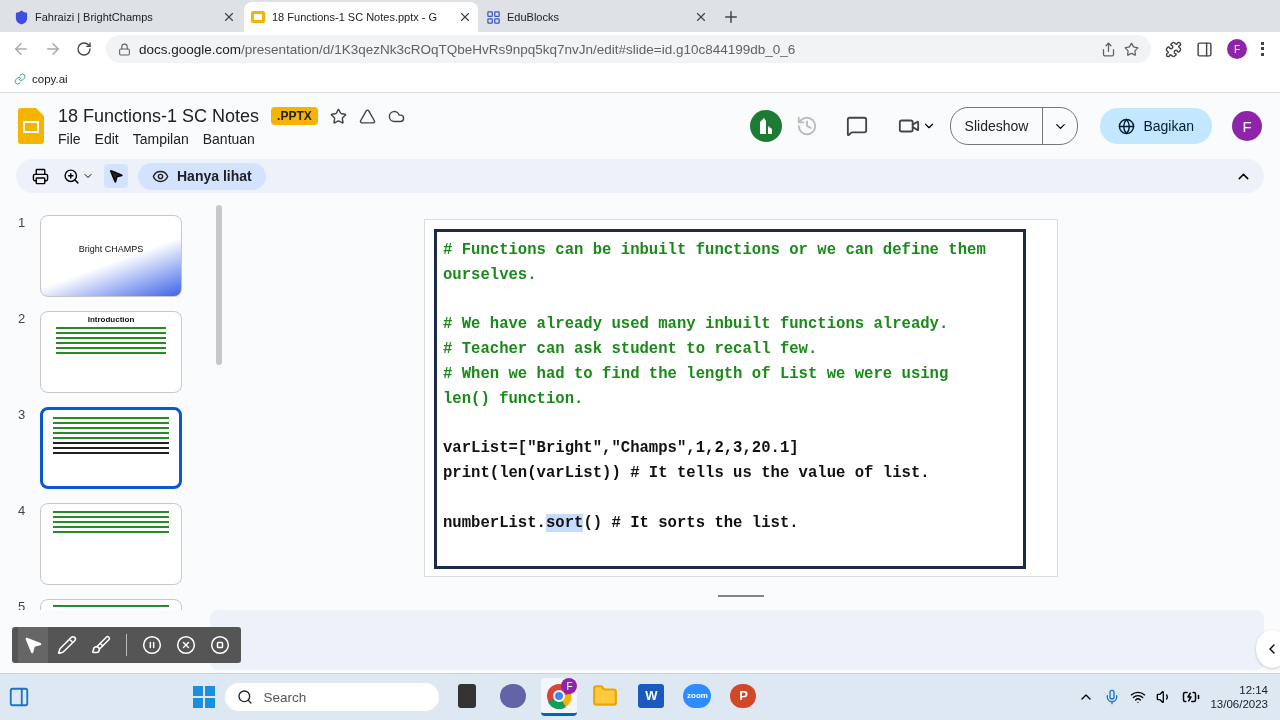  What do you see at coordinates (220, 645) in the screenshot?
I see `stop-icon` at bounding box center [220, 645].